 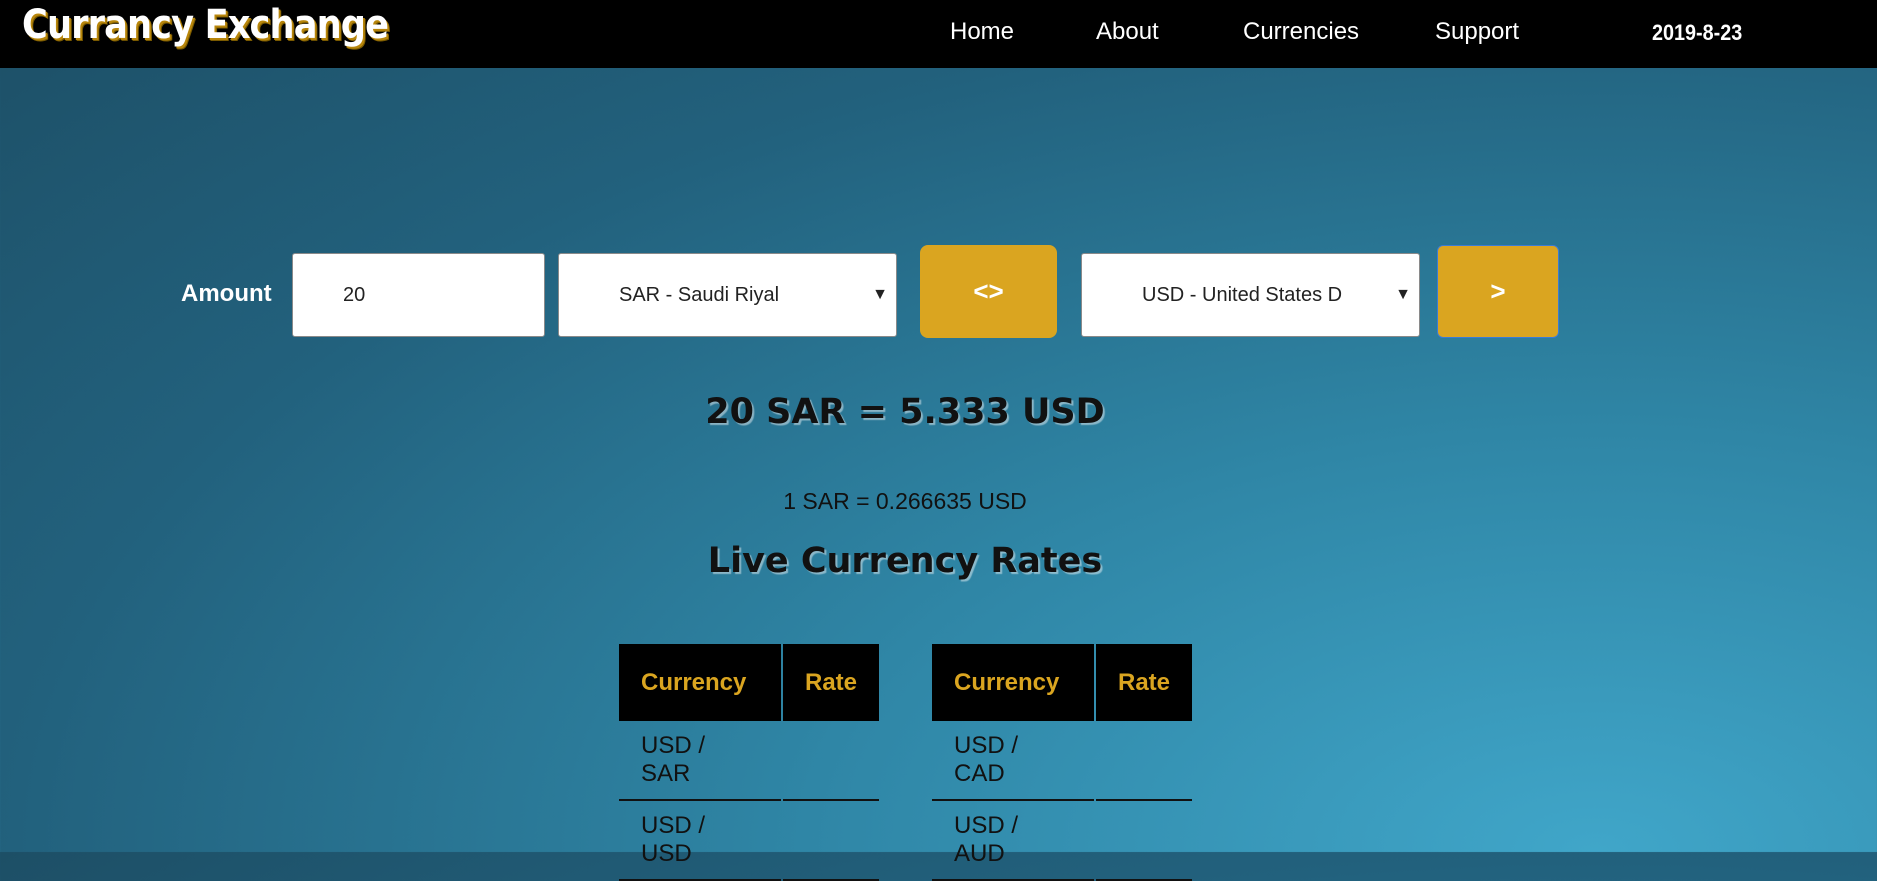 What do you see at coordinates (1301, 32) in the screenshot?
I see `nav-currencies: Currencies` at bounding box center [1301, 32].